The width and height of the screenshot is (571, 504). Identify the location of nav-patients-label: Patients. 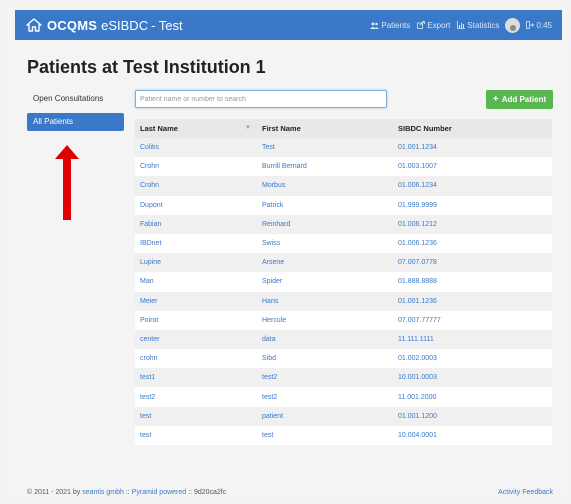
(396, 25).